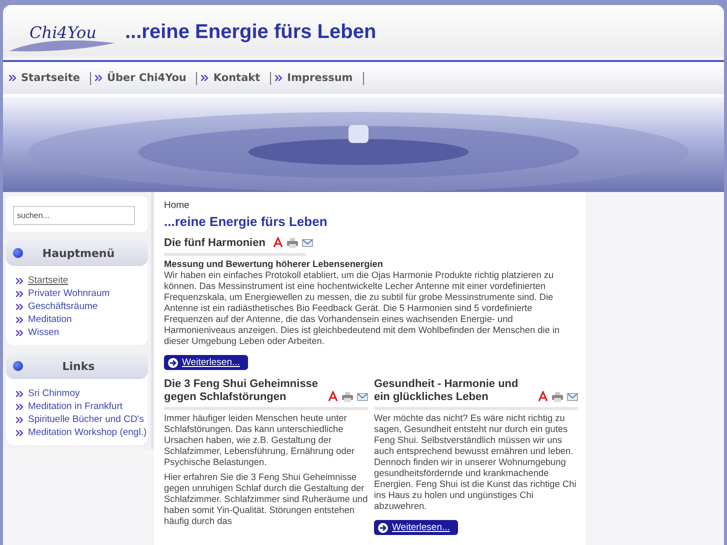  What do you see at coordinates (250, 32) in the screenshot?
I see `site-slogan: ...reine Energie fürs Leben` at bounding box center [250, 32].